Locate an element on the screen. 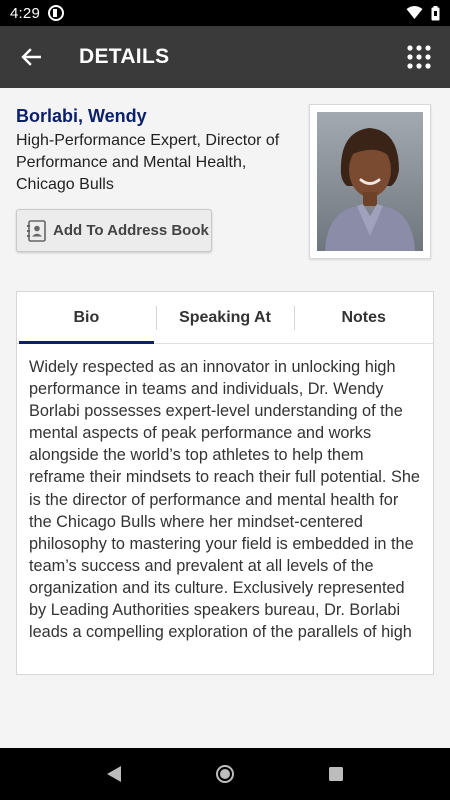 The height and width of the screenshot is (800, 450). speaker-photo-frame is located at coordinates (370, 181).